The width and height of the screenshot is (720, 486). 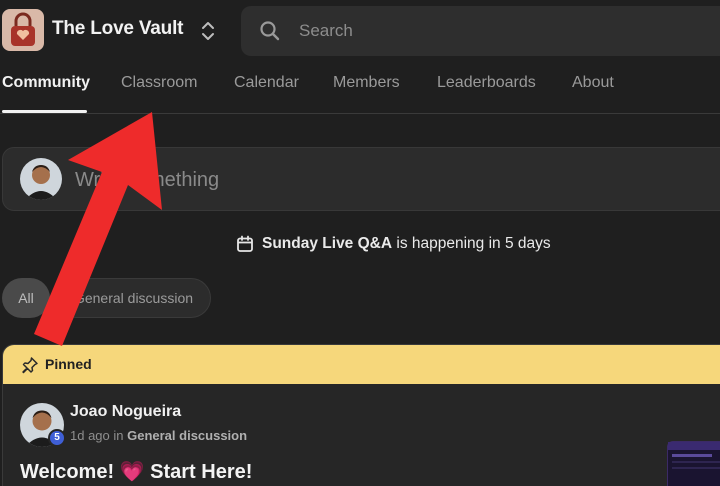 I want to click on post-category: General discussion, so click(x=187, y=435).